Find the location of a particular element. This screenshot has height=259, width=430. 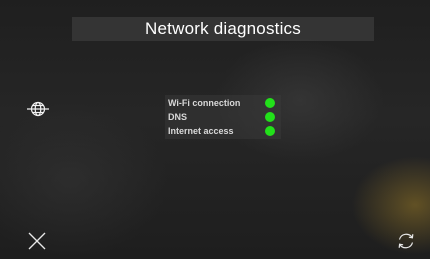

page-title: Network diagnostics is located at coordinates (223, 28).